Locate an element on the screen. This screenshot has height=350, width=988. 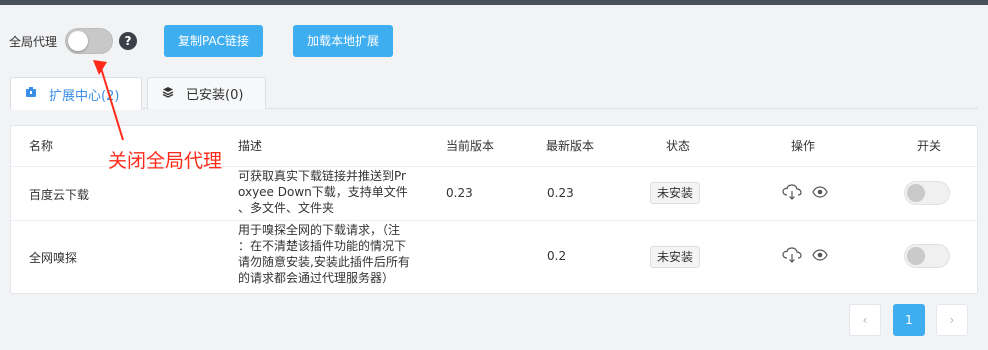
header-name: 名称 is located at coordinates (41, 146).